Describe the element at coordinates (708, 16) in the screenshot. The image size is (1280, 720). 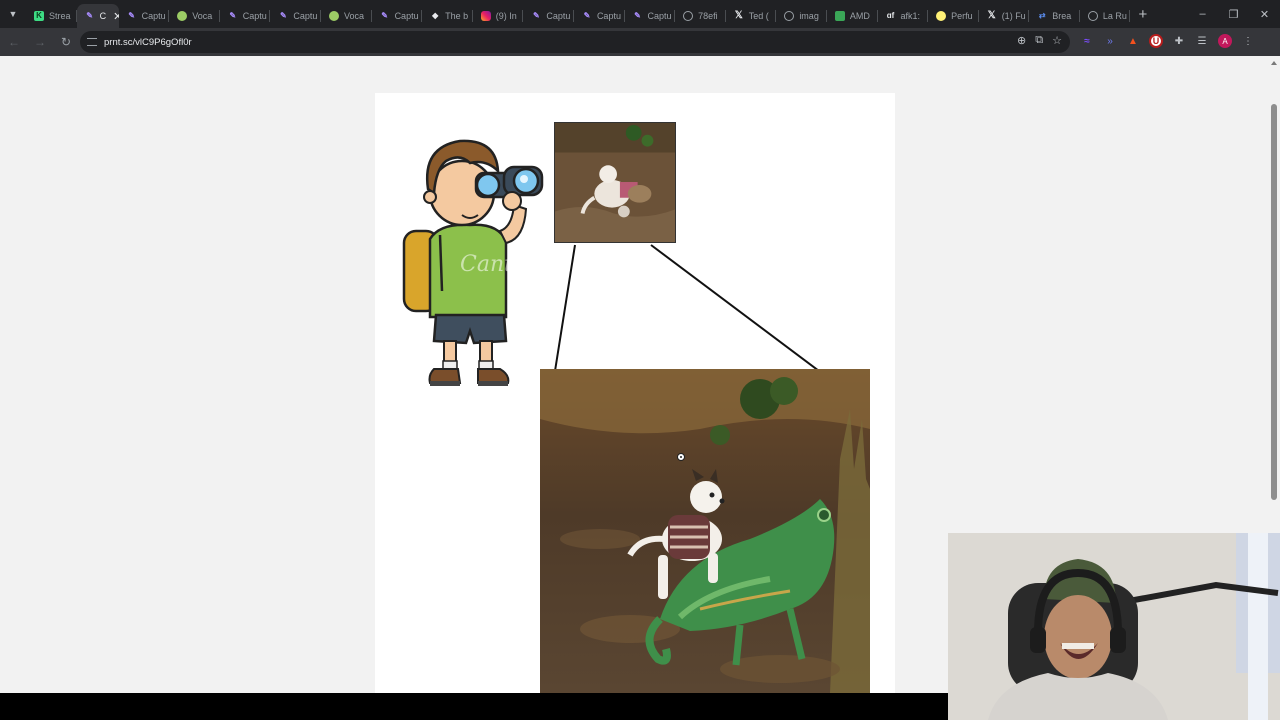
I see `tab-label: 78efi` at that location.